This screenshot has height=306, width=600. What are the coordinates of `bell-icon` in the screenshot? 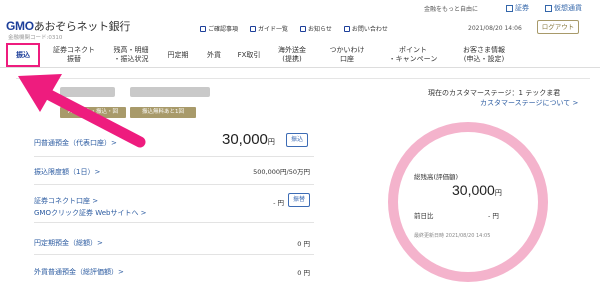 It's located at (303, 28).